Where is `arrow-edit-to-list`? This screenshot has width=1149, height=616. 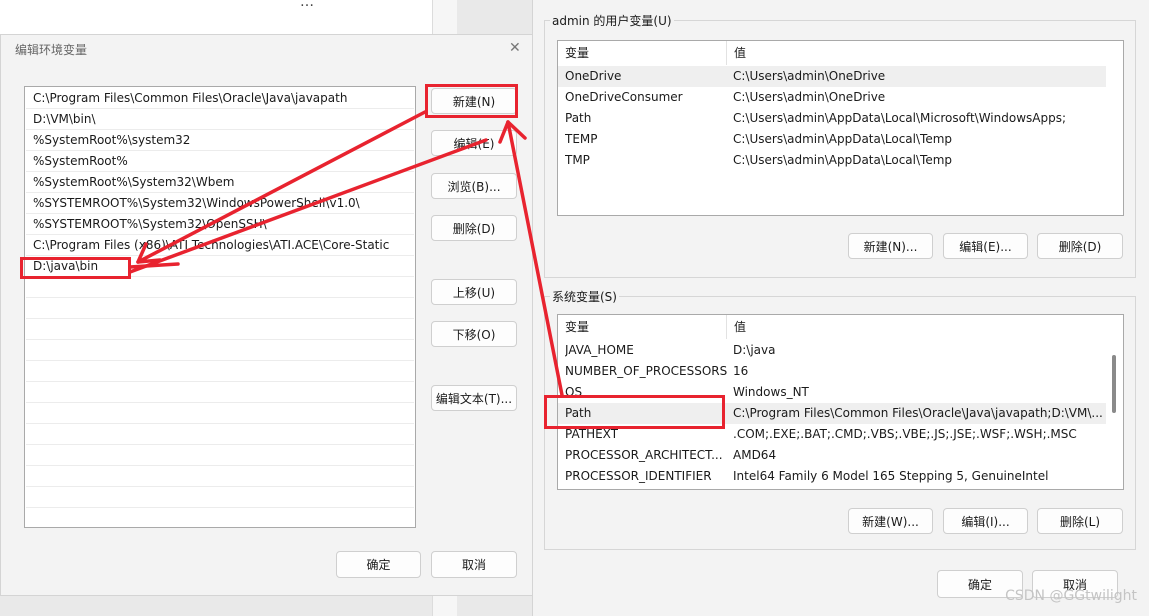 arrow-edit-to-list is located at coordinates (308, 206).